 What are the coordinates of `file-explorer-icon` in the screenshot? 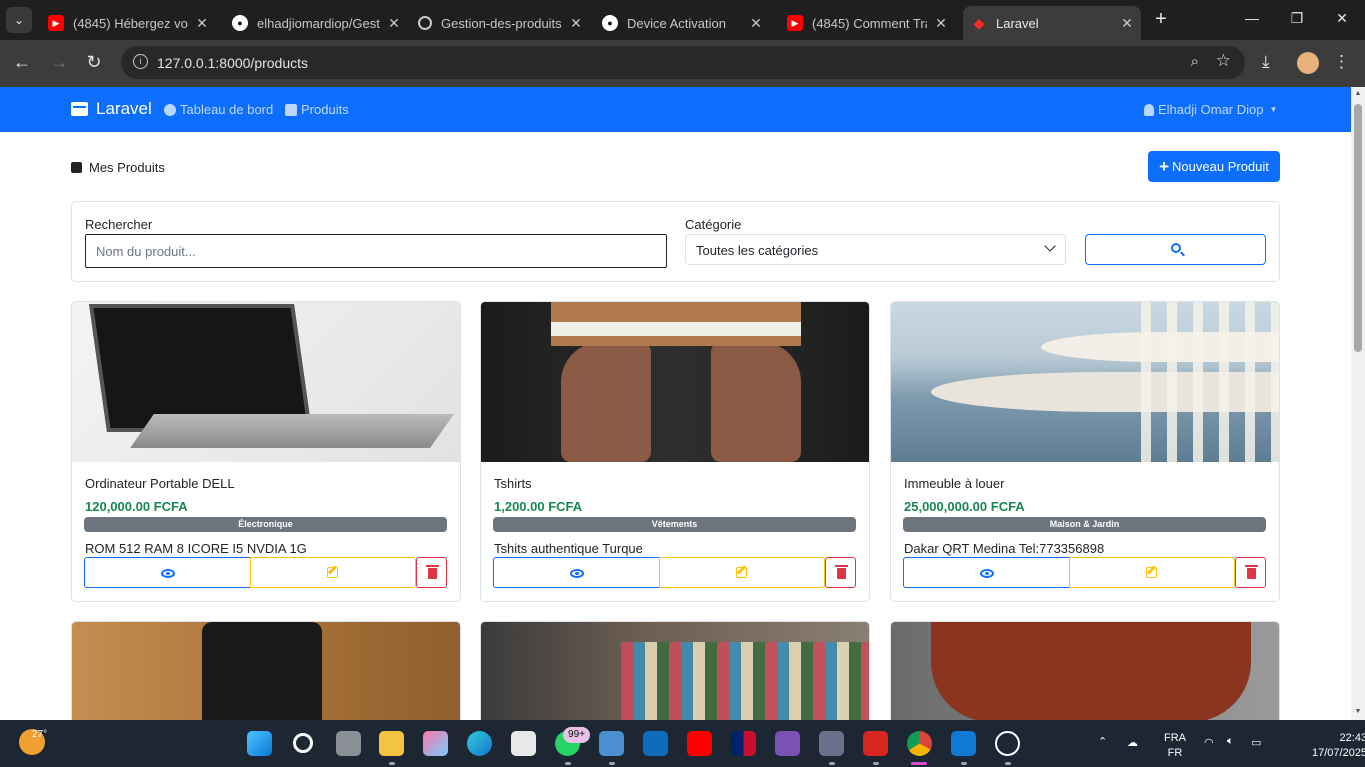 It's located at (391, 743).